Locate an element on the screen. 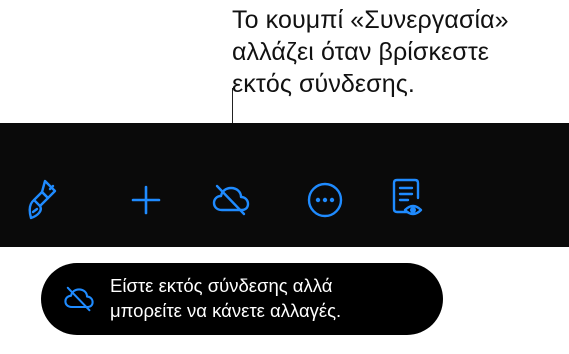 This screenshot has height=354, width=569. paintbrush-icon is located at coordinates (42, 199).